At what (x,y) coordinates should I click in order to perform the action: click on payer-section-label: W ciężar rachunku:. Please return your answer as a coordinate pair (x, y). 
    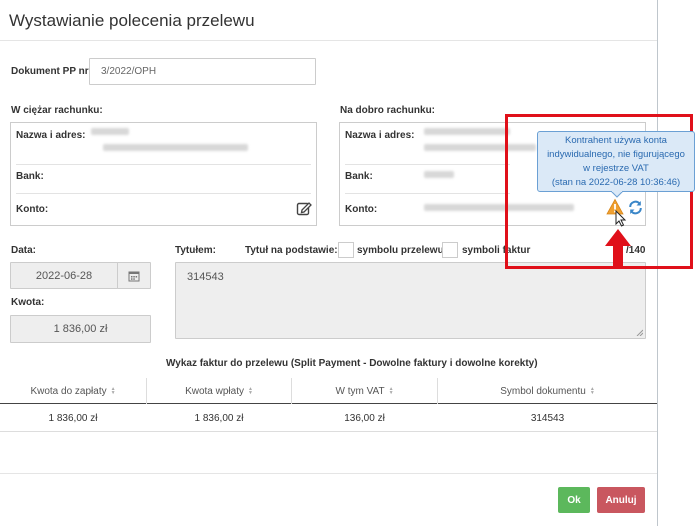
    Looking at the image, I should click on (57, 110).